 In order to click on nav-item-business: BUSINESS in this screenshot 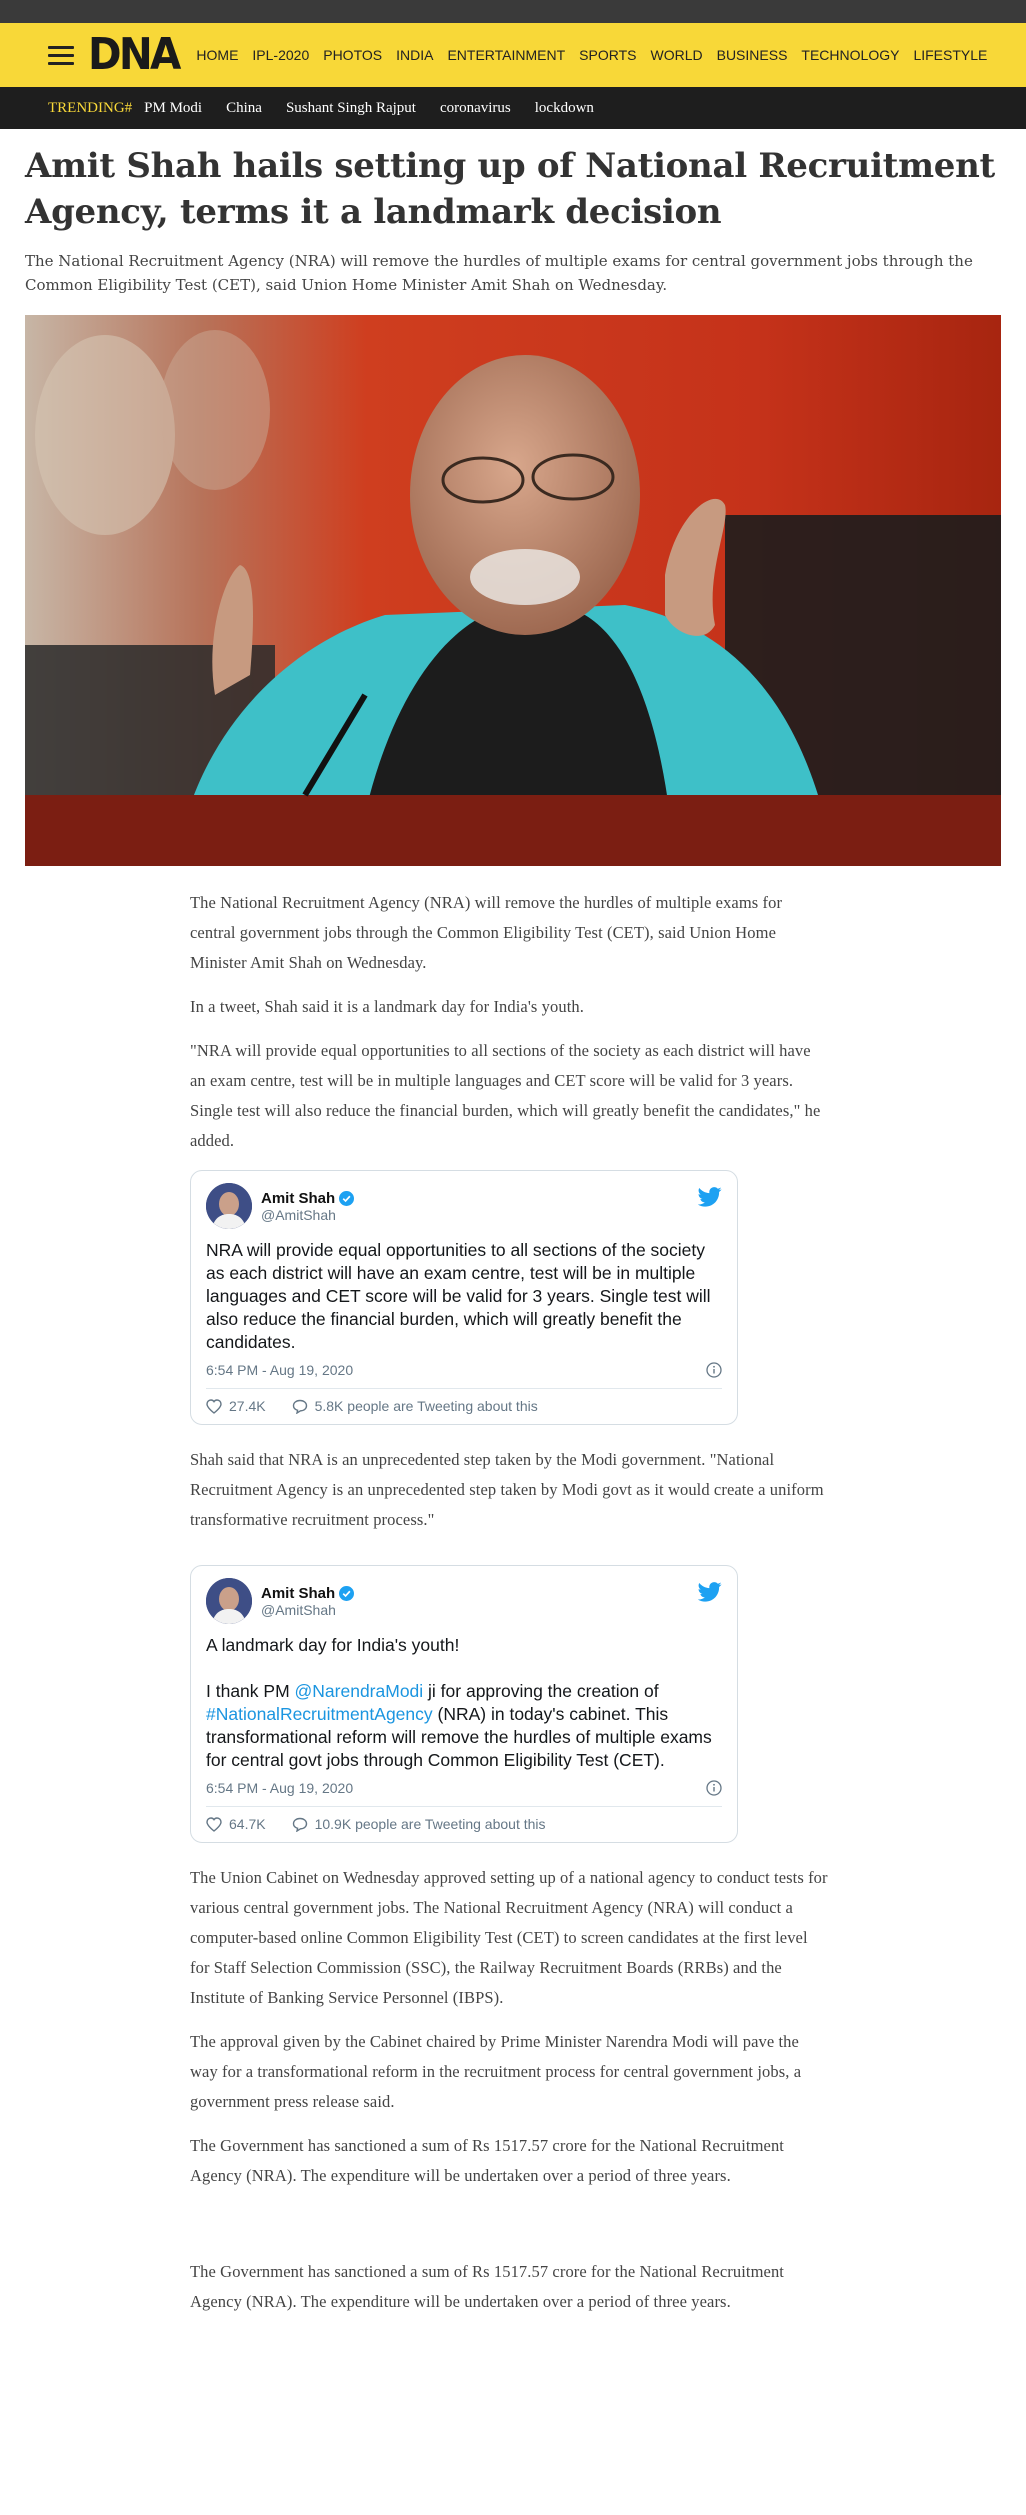, I will do `click(752, 55)`.